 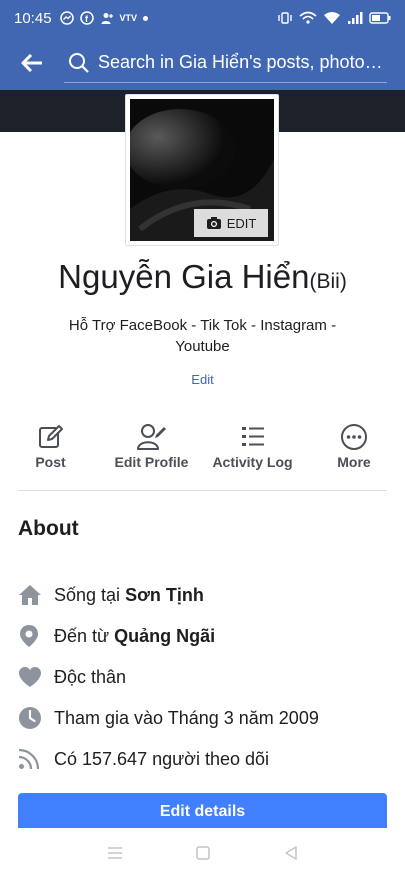 I want to click on profile-actions: Post Edit Profile Activity Log More, so click(x=202, y=455).